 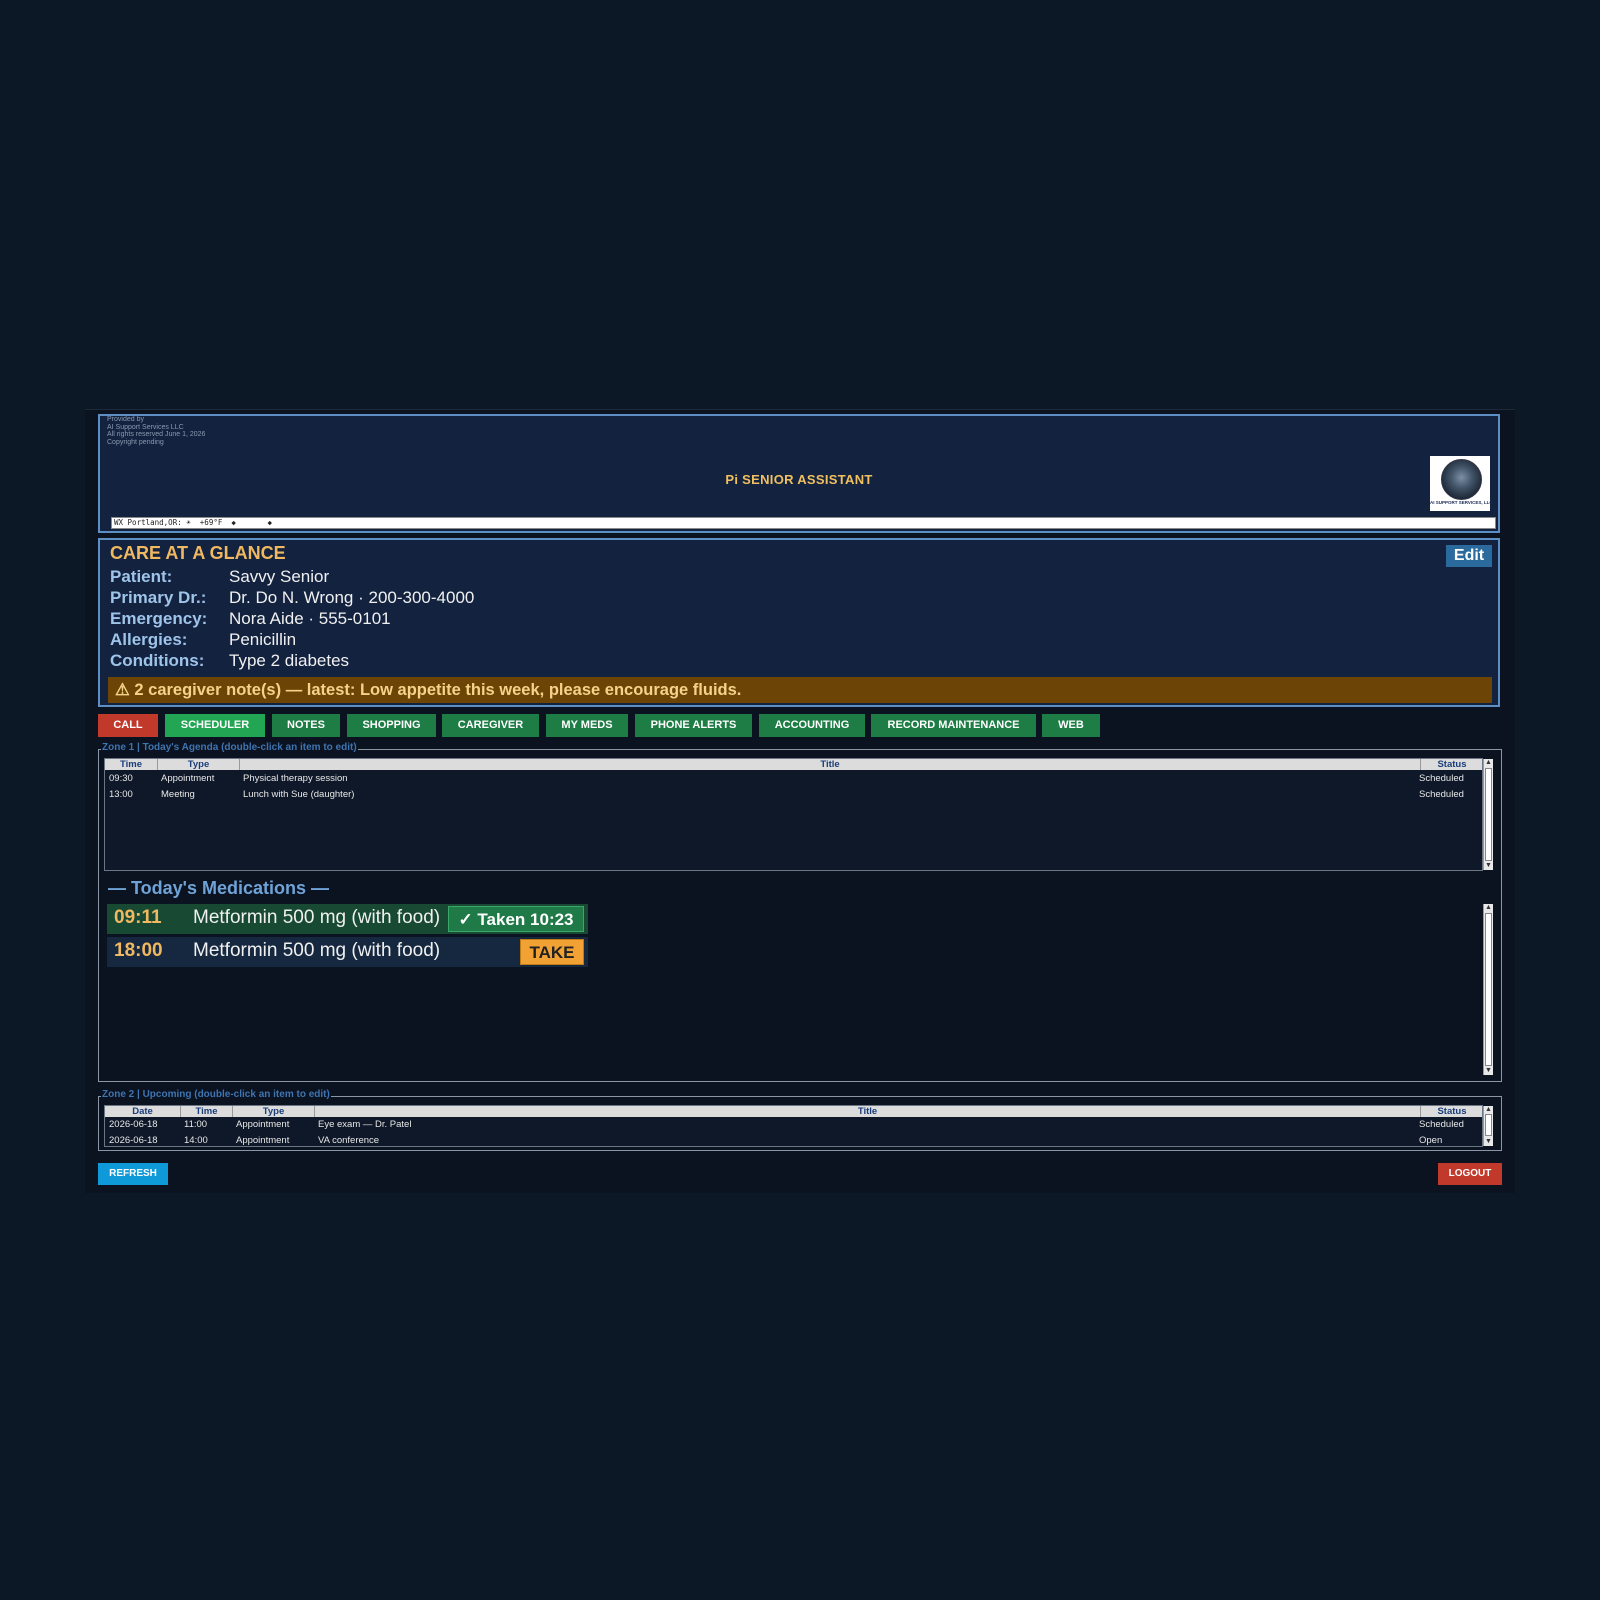 What do you see at coordinates (138, 917) in the screenshot?
I see `medication-time: 09:11` at bounding box center [138, 917].